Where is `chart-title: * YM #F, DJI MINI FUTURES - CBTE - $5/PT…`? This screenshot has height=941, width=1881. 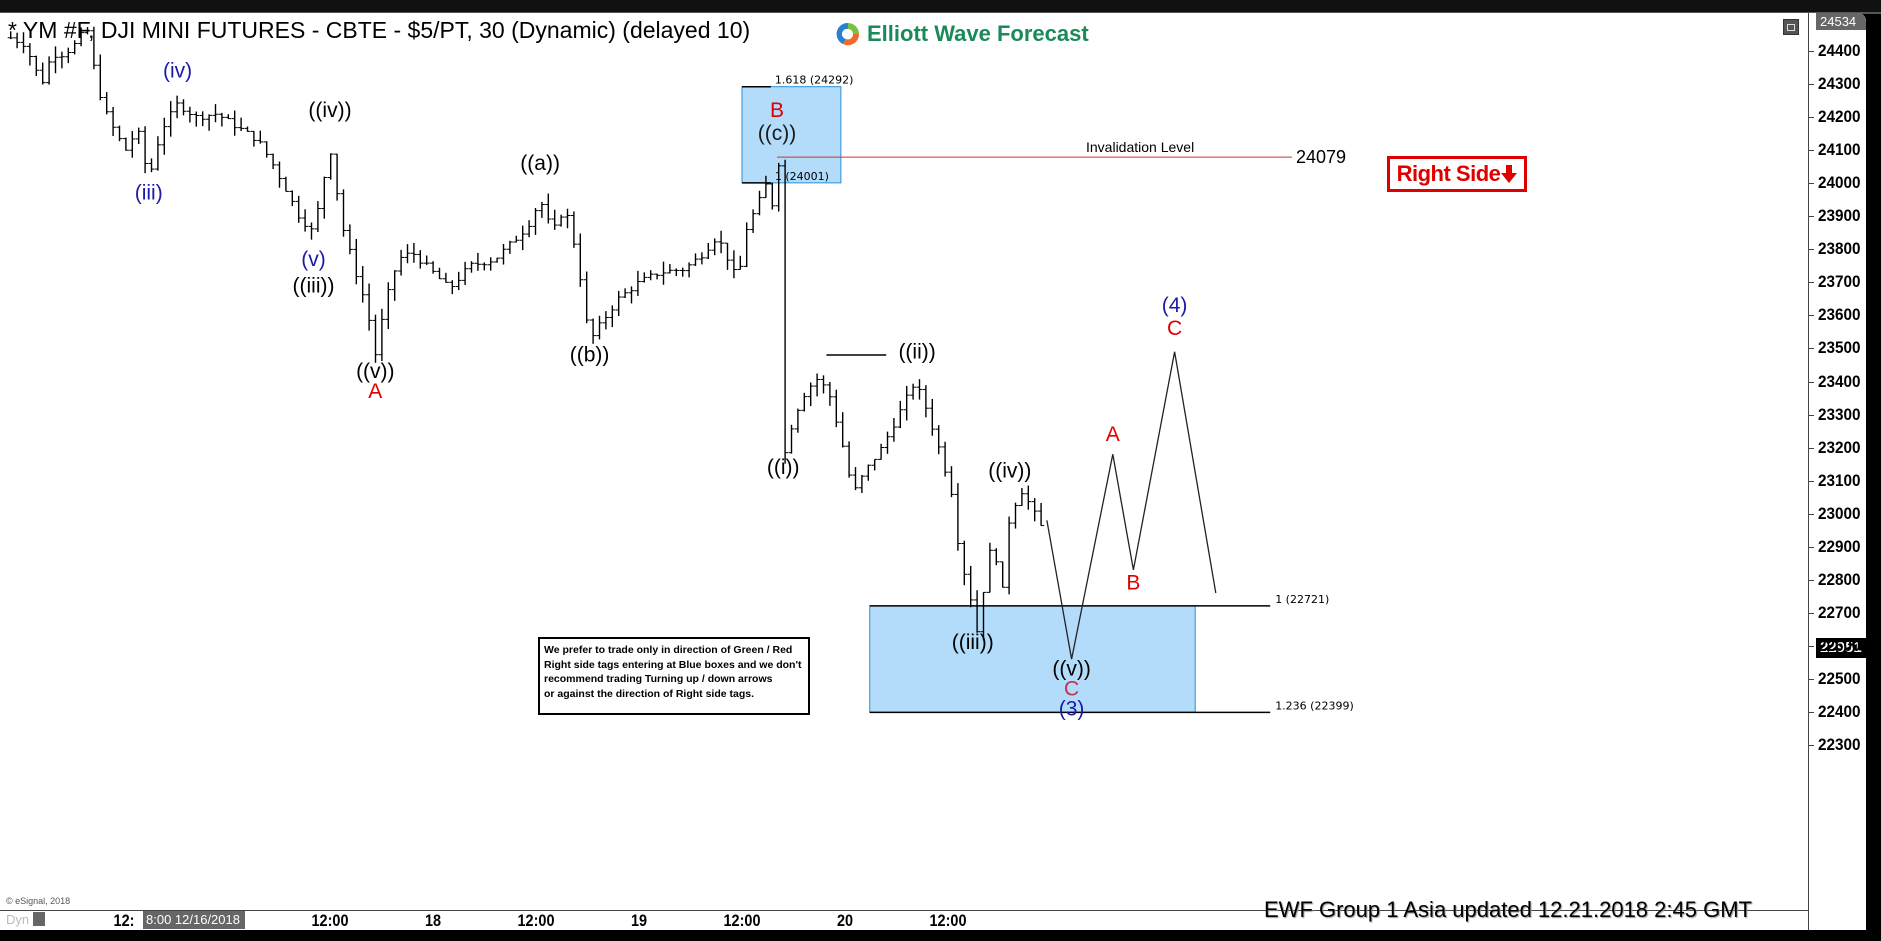 chart-title: * YM #F, DJI MINI FUTURES - CBTE - $5/PT… is located at coordinates (379, 30).